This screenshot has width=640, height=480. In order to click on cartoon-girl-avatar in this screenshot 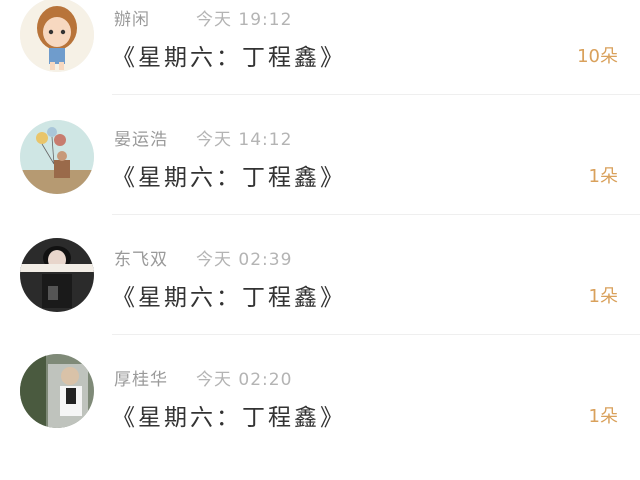, I will do `click(57, 36)`.